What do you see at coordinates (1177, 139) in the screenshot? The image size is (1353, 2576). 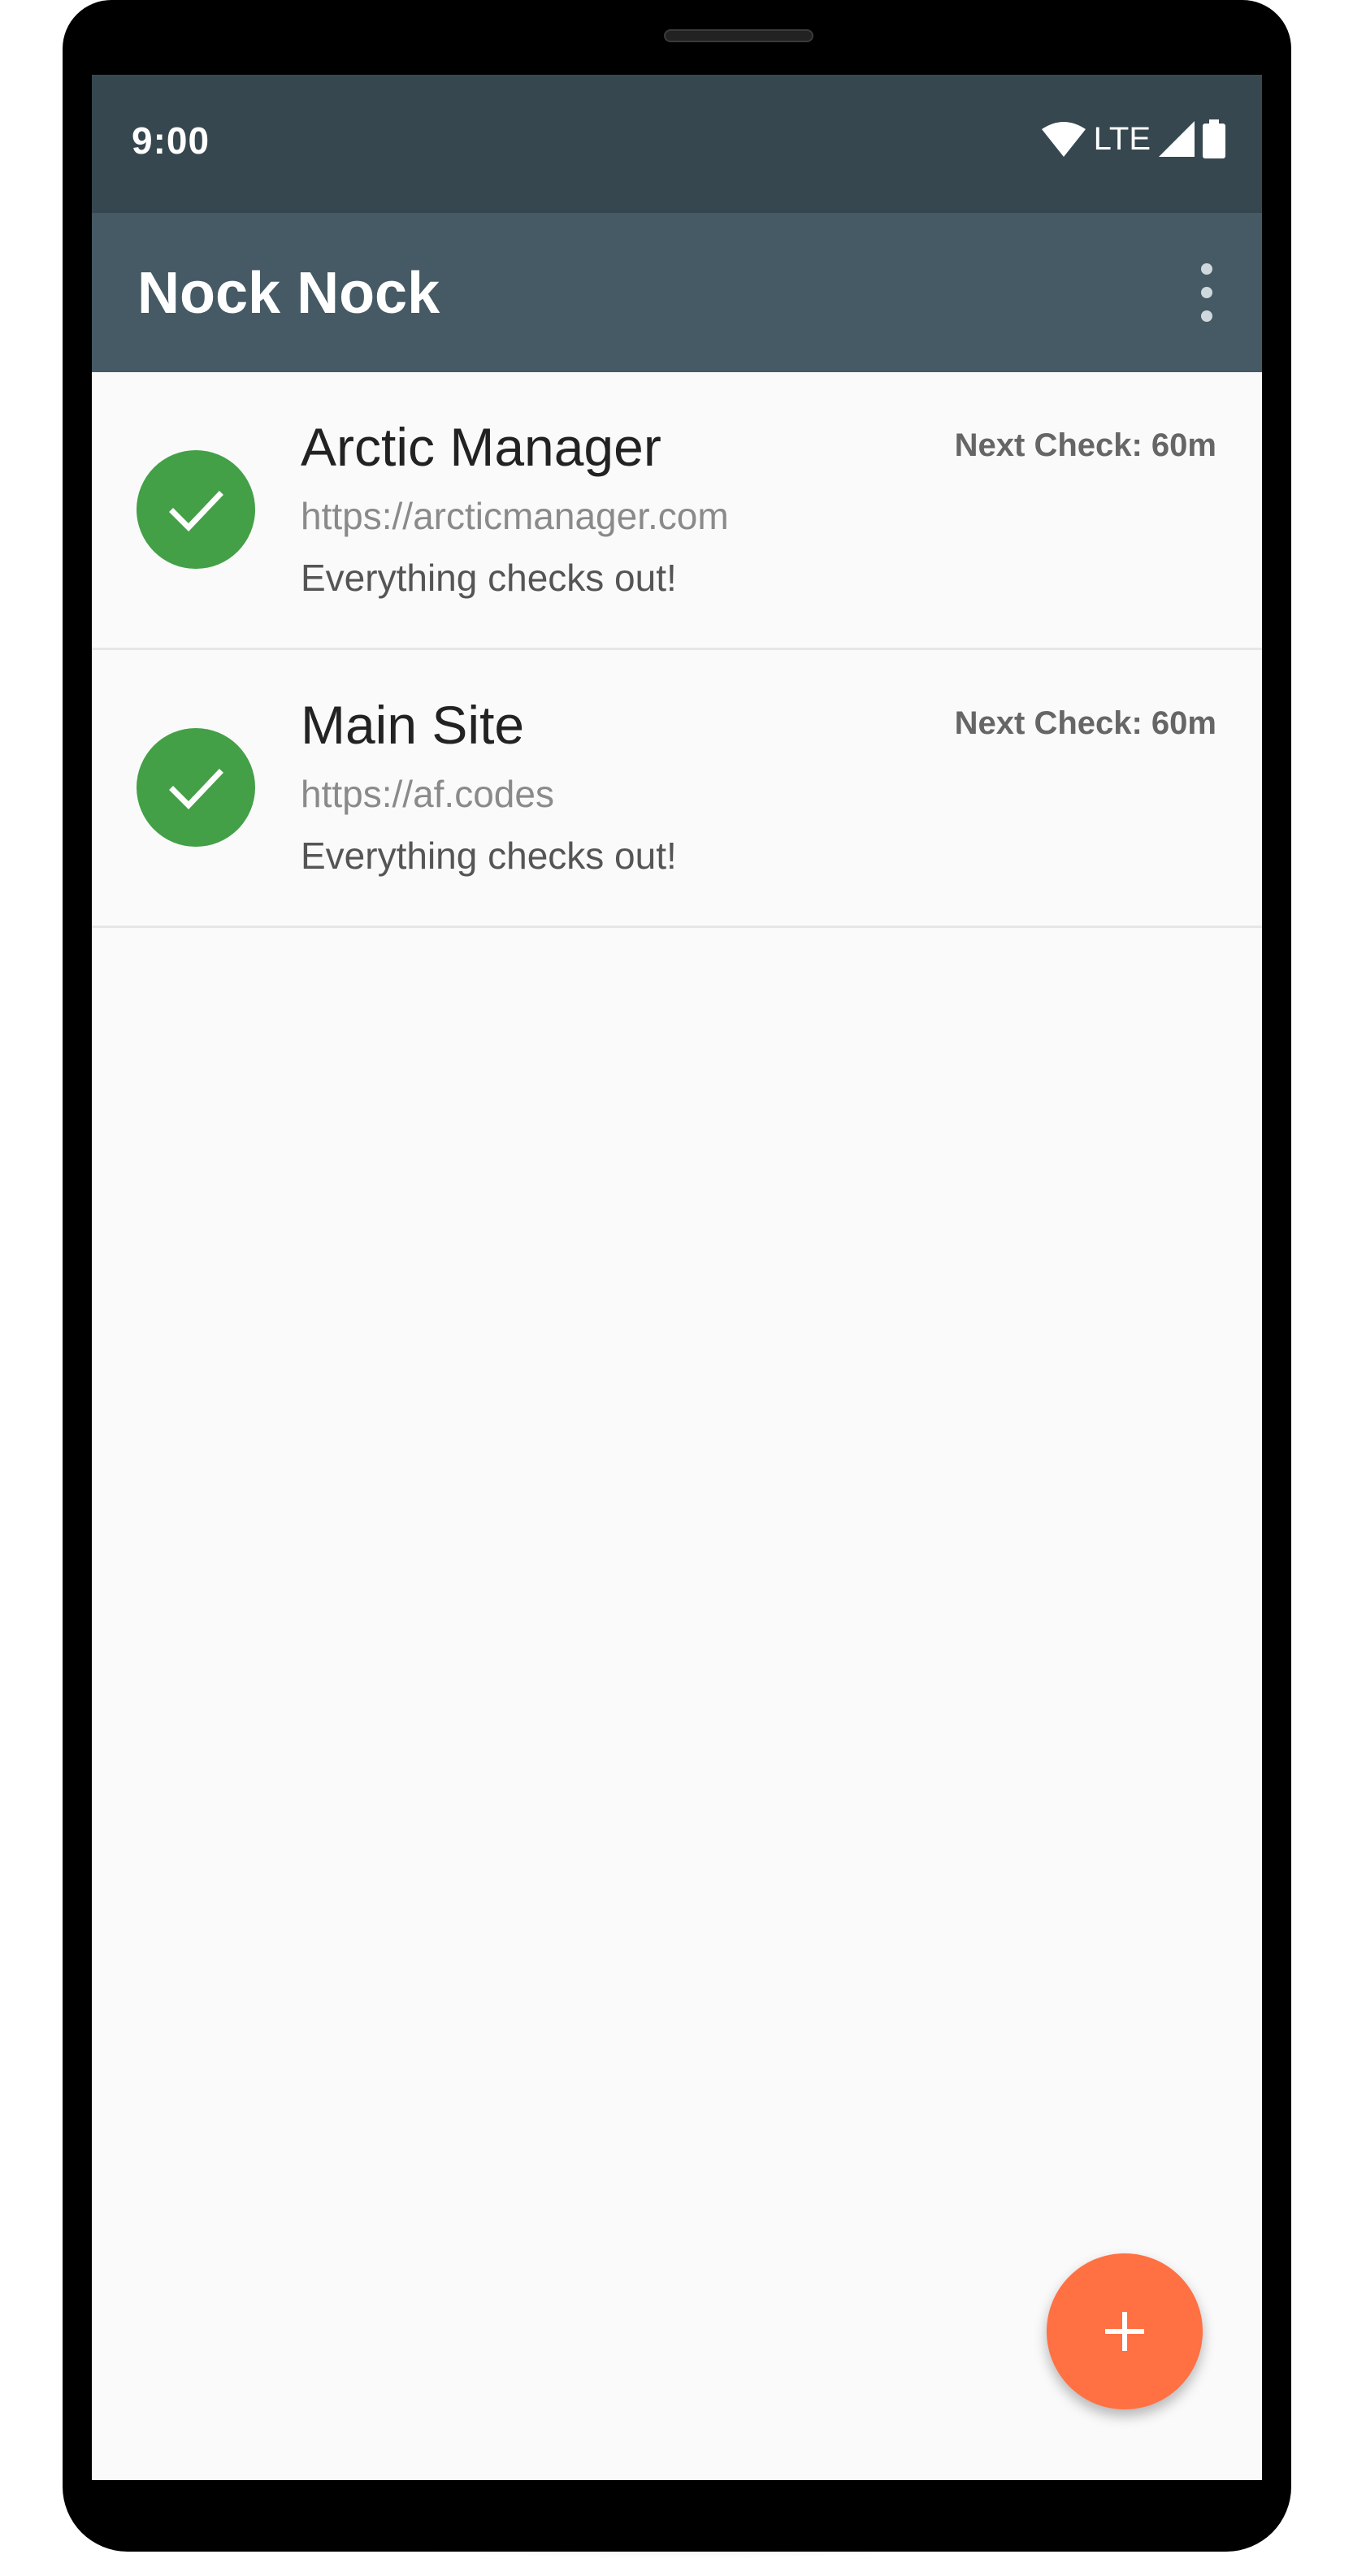 I see `signal-icon` at bounding box center [1177, 139].